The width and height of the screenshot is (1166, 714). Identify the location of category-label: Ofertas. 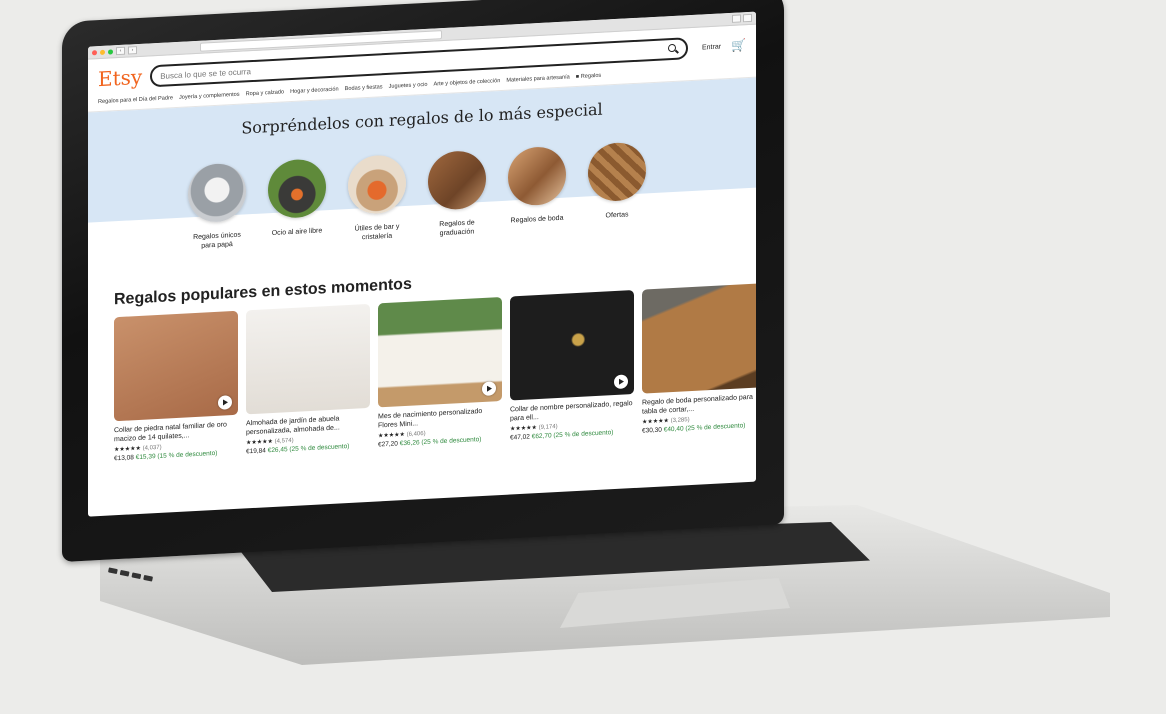
(617, 215).